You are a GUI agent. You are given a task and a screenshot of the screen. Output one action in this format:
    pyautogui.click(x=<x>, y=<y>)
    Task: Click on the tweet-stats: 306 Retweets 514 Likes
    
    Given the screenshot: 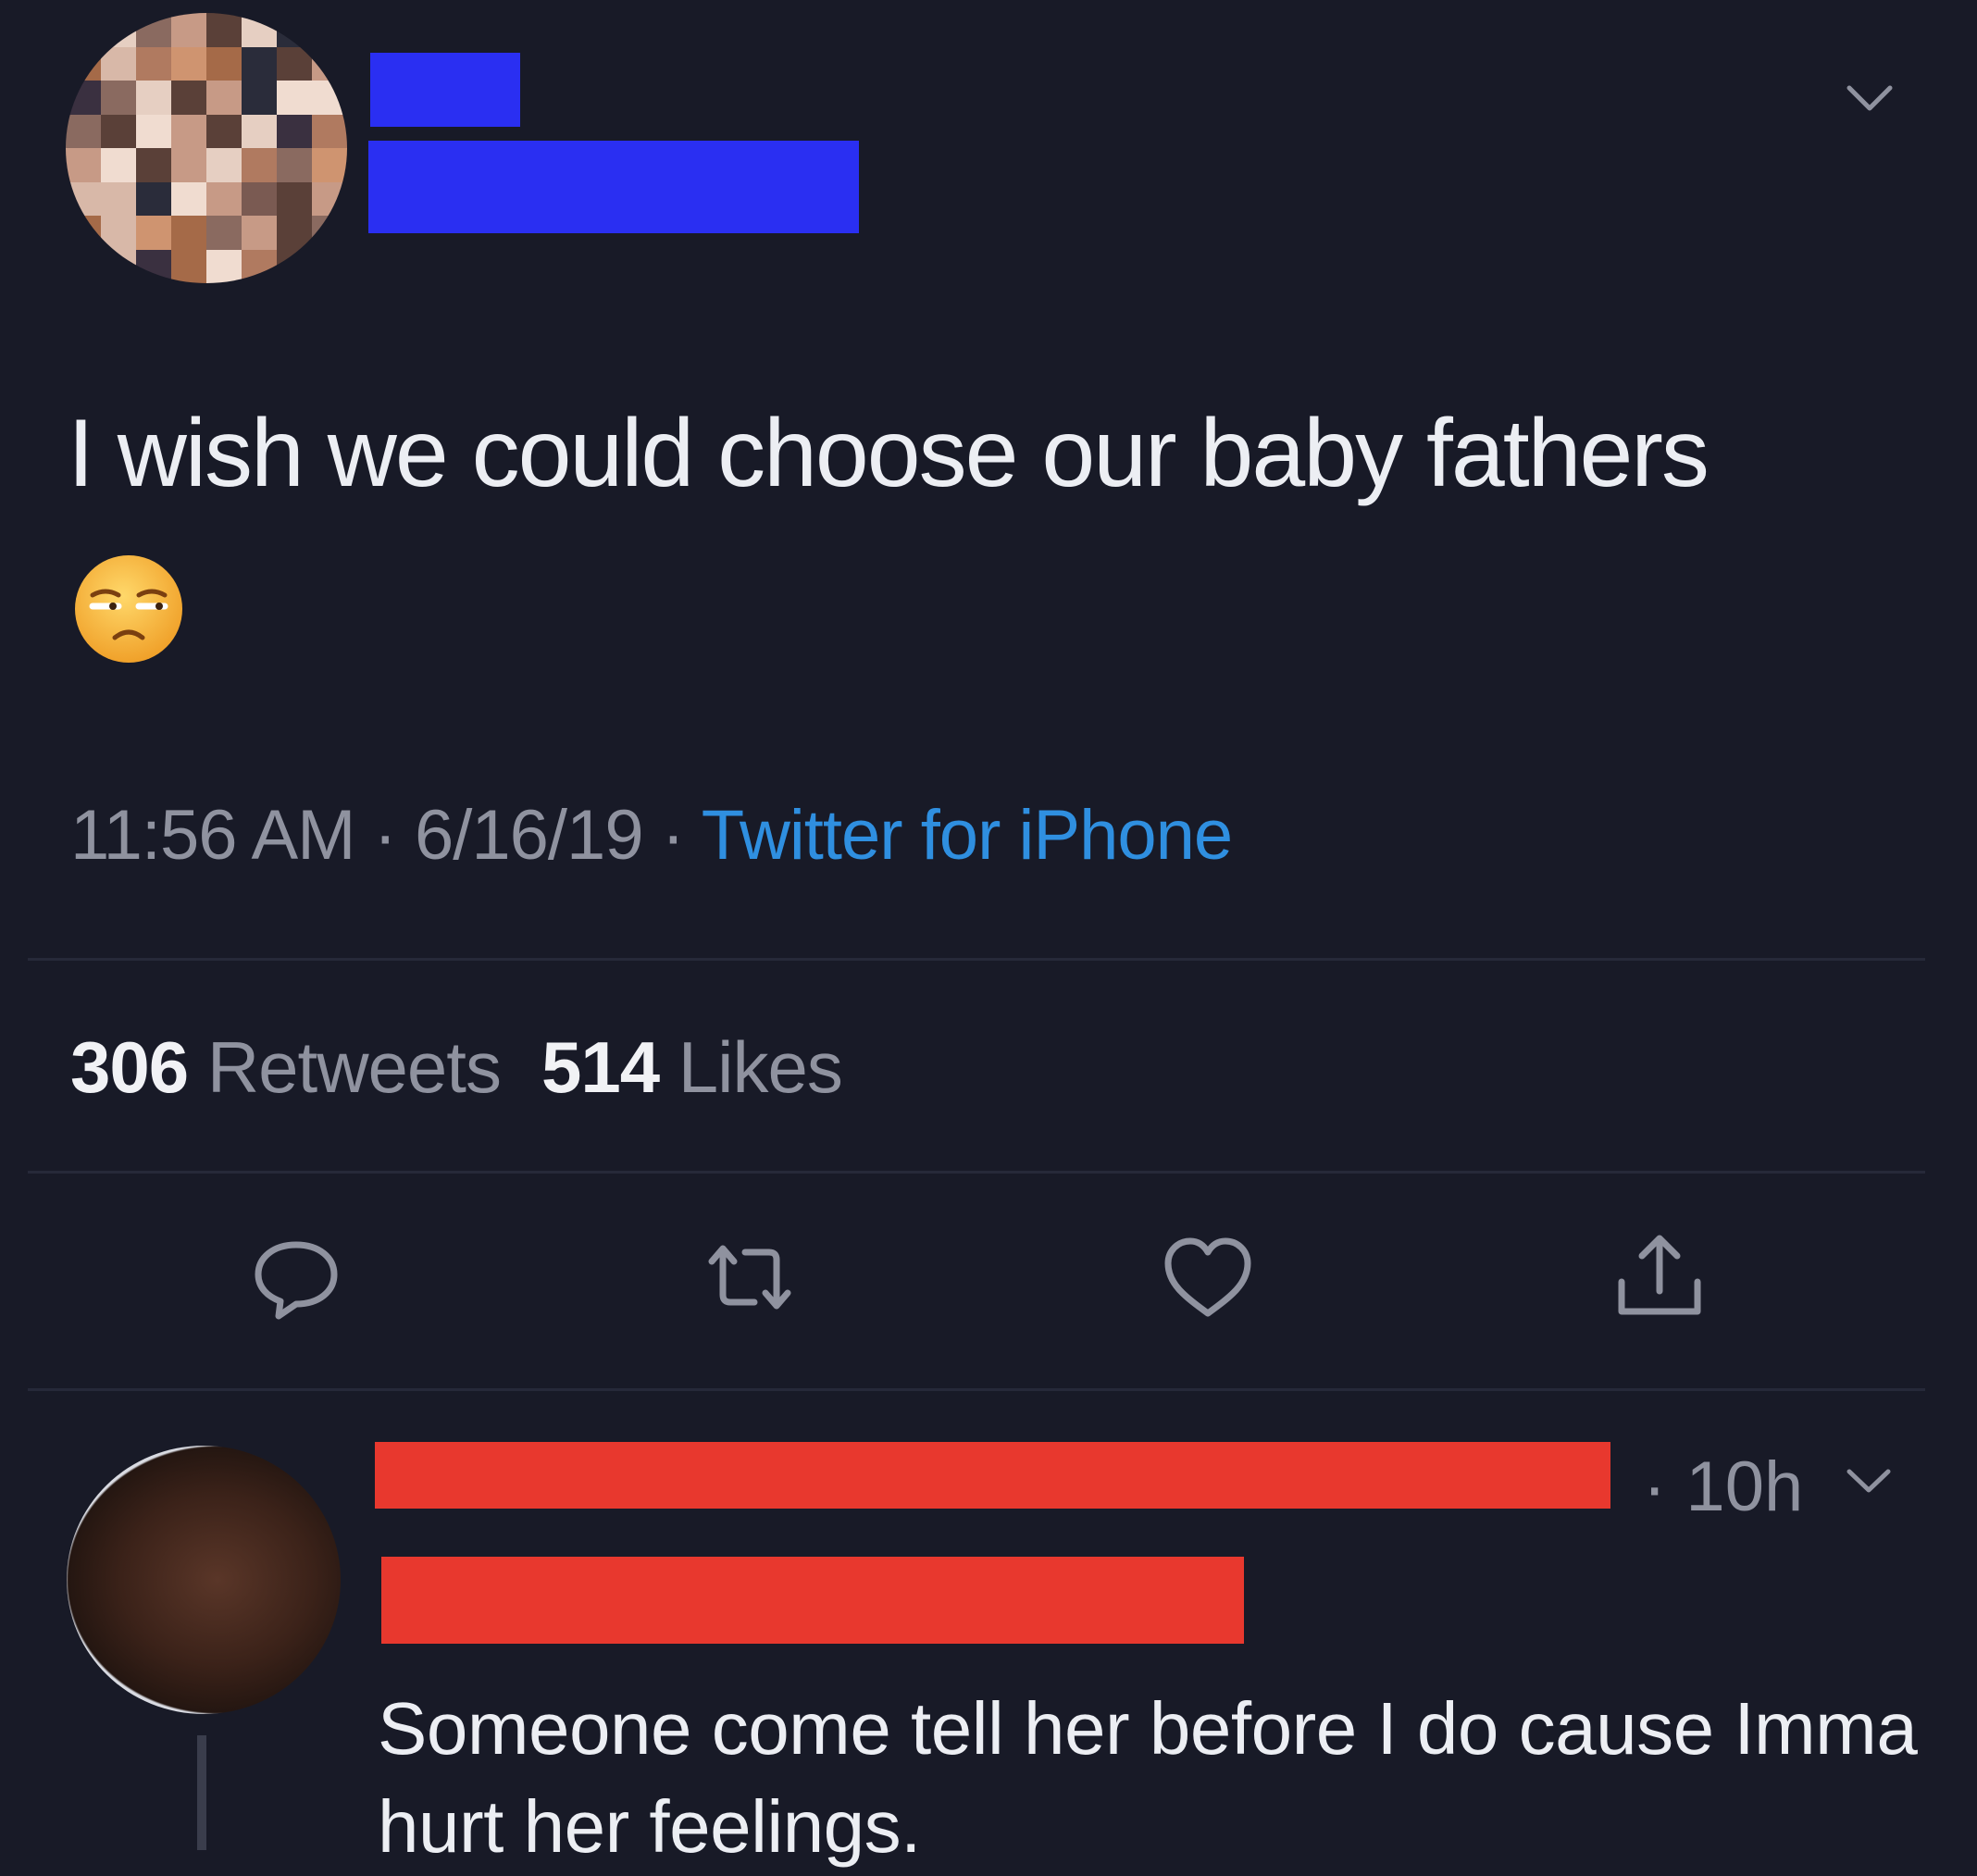 What is the action you would take?
    pyautogui.click(x=456, y=1067)
    